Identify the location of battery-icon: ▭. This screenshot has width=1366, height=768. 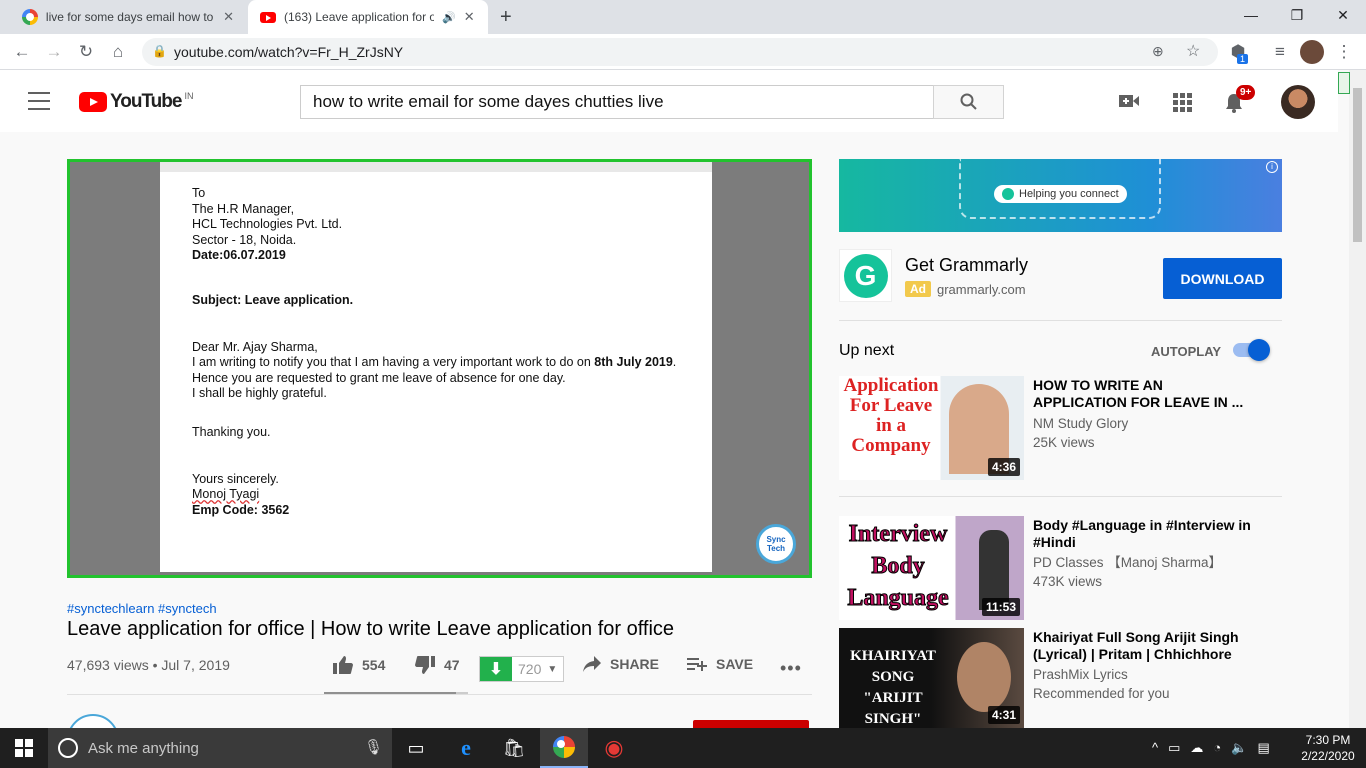
(1174, 748).